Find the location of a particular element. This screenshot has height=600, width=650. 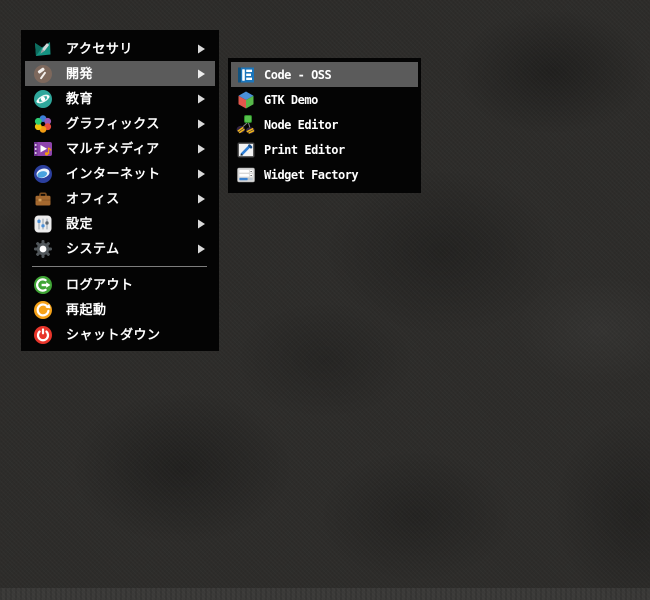

menu-item-label: アクセサリ is located at coordinates (99, 48).